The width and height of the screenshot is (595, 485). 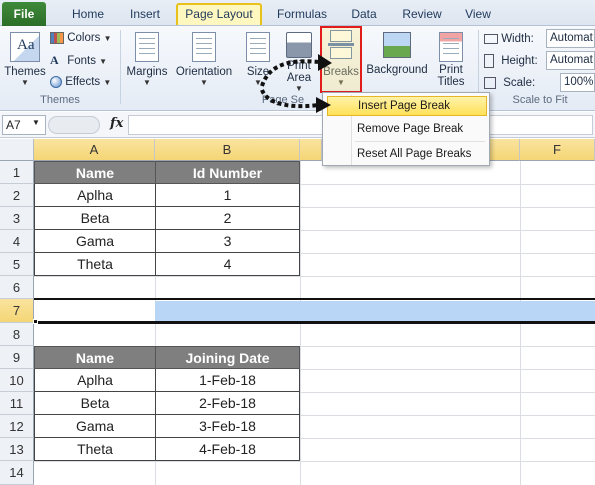 What do you see at coordinates (95, 172) in the screenshot?
I see `table1-header-name: Name` at bounding box center [95, 172].